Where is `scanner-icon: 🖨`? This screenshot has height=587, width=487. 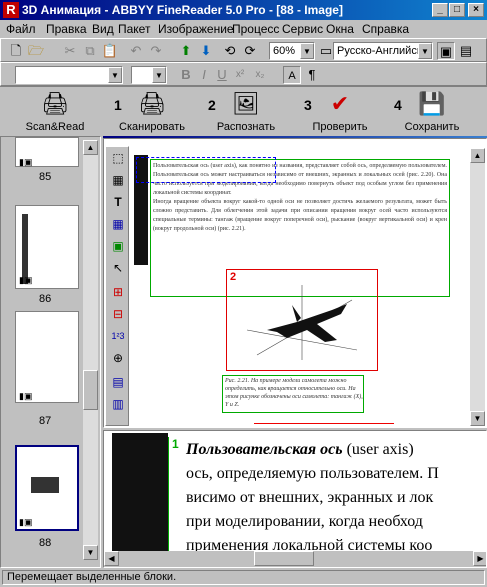
scanner-icon: 🖨 is located at coordinates (152, 103).